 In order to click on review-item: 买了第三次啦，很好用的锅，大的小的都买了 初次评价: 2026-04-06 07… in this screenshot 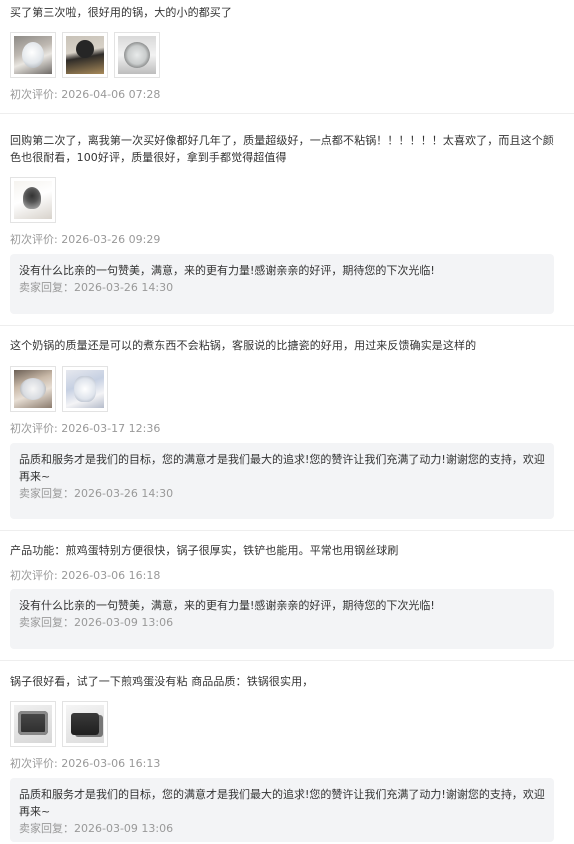, I will do `click(287, 57)`.